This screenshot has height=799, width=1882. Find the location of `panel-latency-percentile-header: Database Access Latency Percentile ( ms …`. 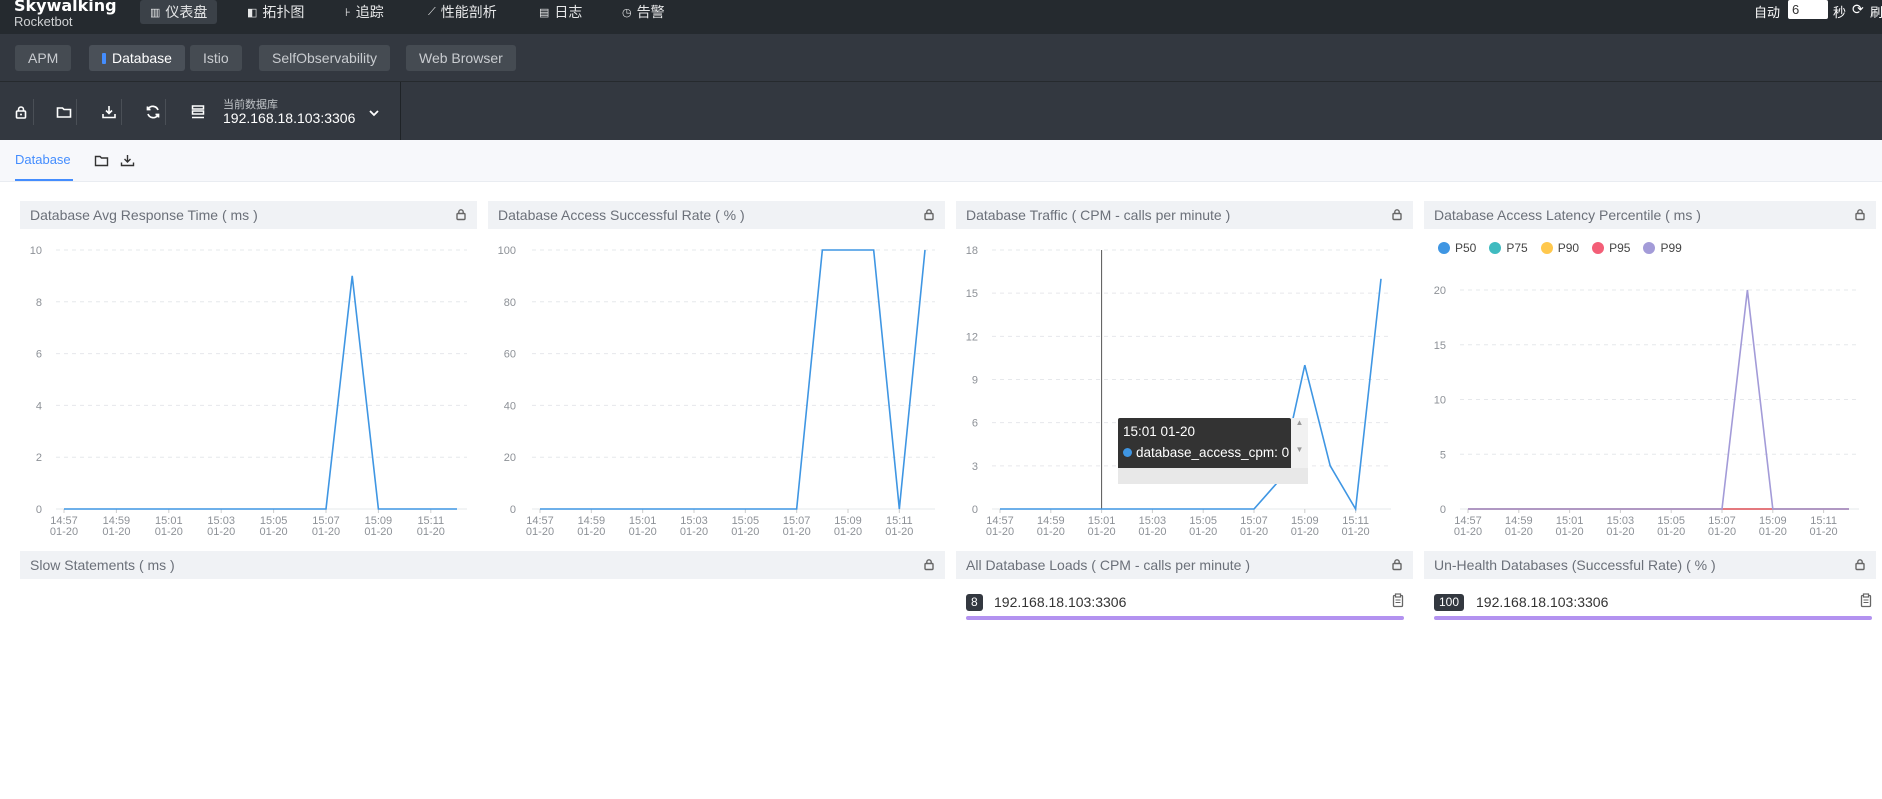

panel-latency-percentile-header: Database Access Latency Percentile ( ms … is located at coordinates (1650, 215).